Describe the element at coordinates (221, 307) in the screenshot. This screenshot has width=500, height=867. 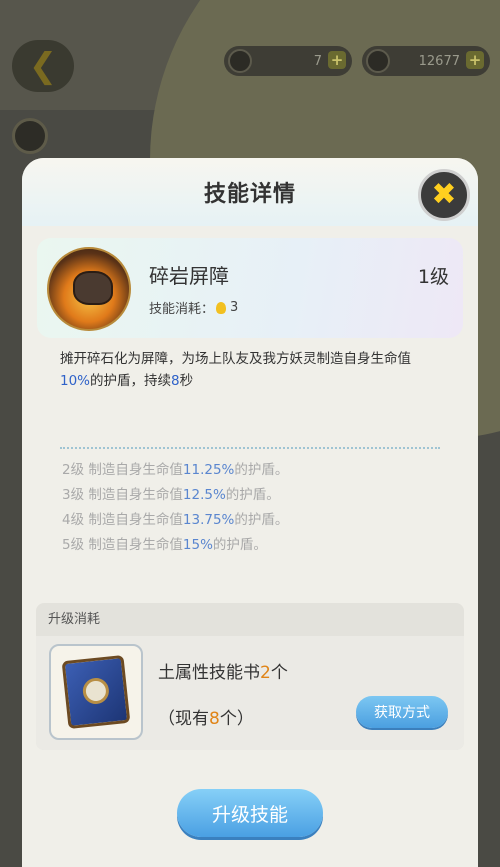
I see `energy-bulb-icon` at that location.